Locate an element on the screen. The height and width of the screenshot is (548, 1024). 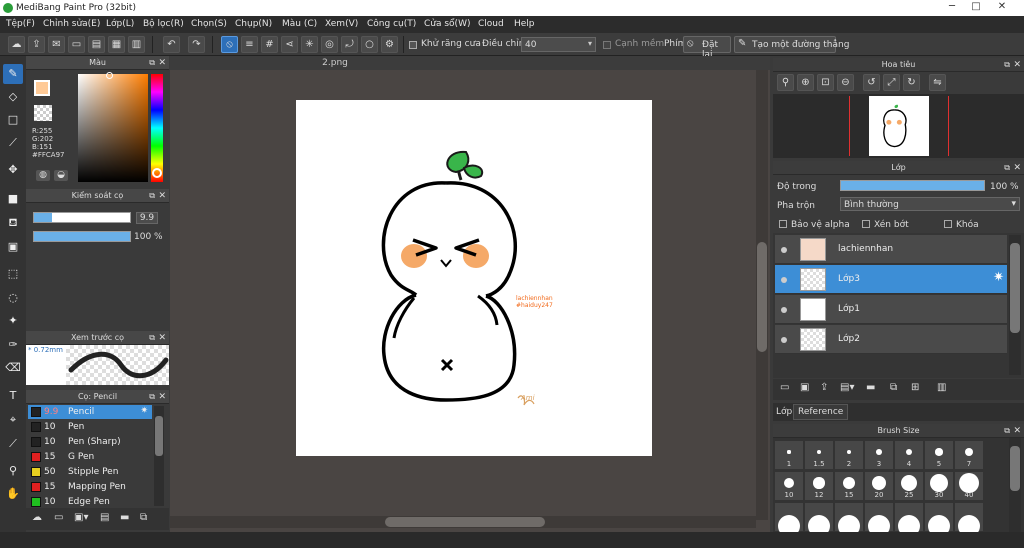
tab-layer: Lớp is located at coordinates (784, 412).